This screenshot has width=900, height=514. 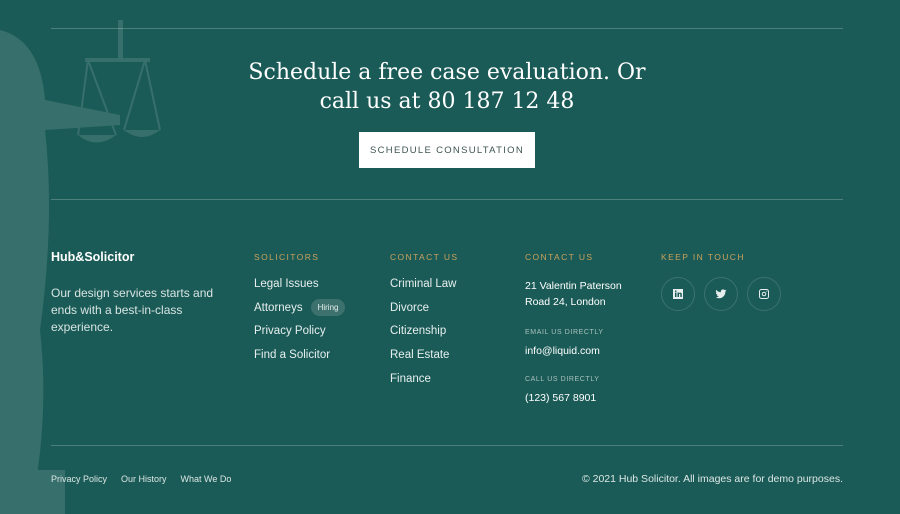 I want to click on bottom-nav: Privacy Policy Our History What We Do, so click(x=141, y=479).